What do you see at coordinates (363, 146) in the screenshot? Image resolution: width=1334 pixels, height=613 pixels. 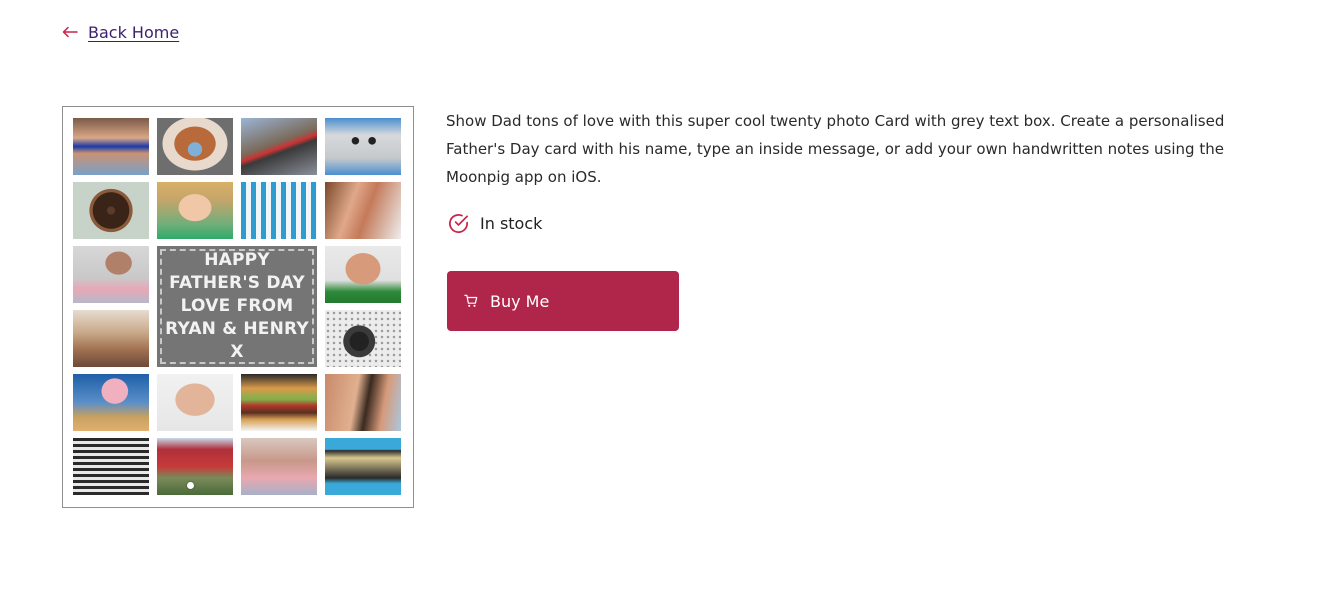 I see `robot-toy-photo` at bounding box center [363, 146].